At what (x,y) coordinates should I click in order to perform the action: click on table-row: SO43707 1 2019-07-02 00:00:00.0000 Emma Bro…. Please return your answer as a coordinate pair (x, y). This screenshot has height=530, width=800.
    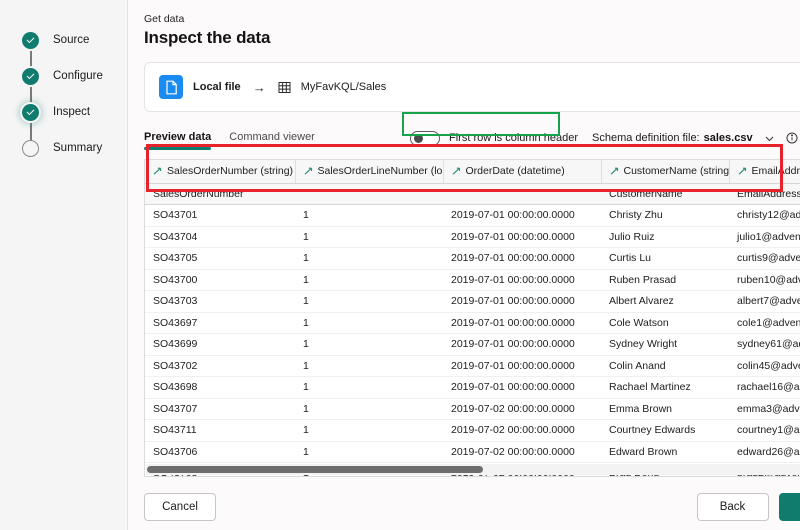
    Looking at the image, I should click on (472, 409).